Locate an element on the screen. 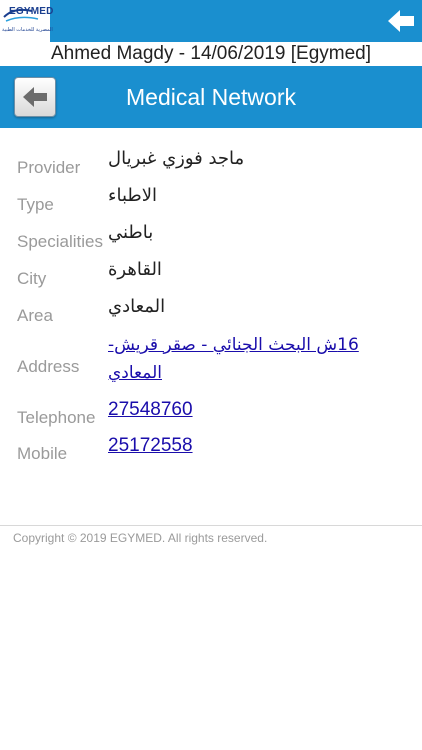  user-info-line: Ahmed Magdy - 14/06/2019 [Egymed] is located at coordinates (211, 53).